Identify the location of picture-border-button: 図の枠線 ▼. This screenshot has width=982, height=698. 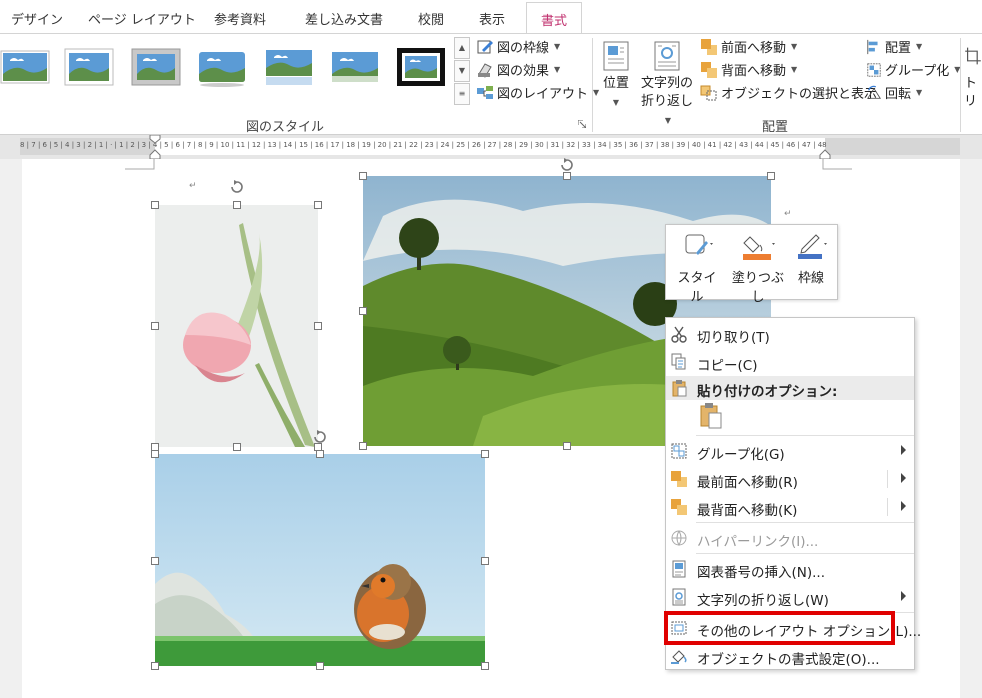
(518, 46).